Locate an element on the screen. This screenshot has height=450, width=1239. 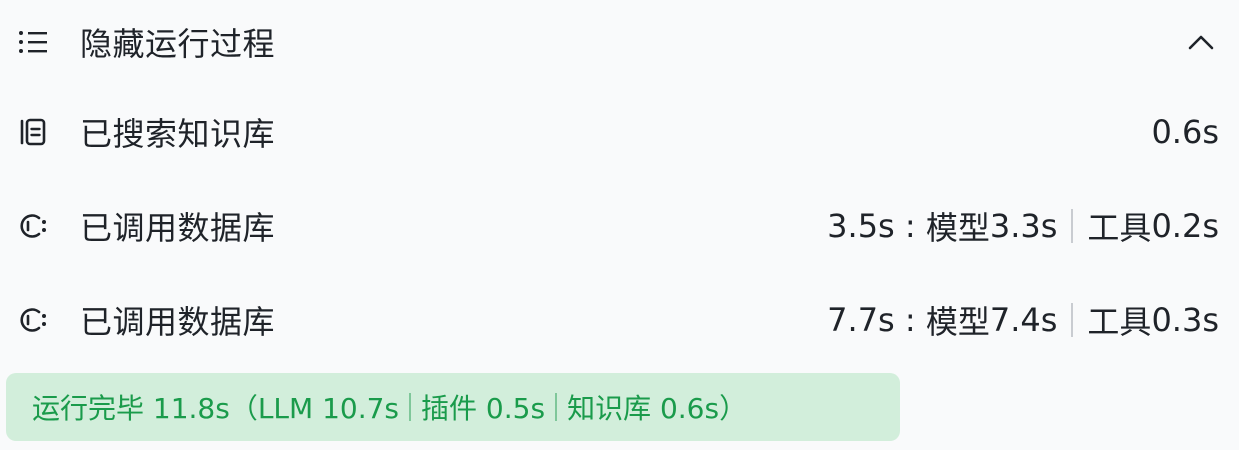
step-duration: 7.7s : 模型 7.4s 工具 0.3s is located at coordinates (1023, 320).